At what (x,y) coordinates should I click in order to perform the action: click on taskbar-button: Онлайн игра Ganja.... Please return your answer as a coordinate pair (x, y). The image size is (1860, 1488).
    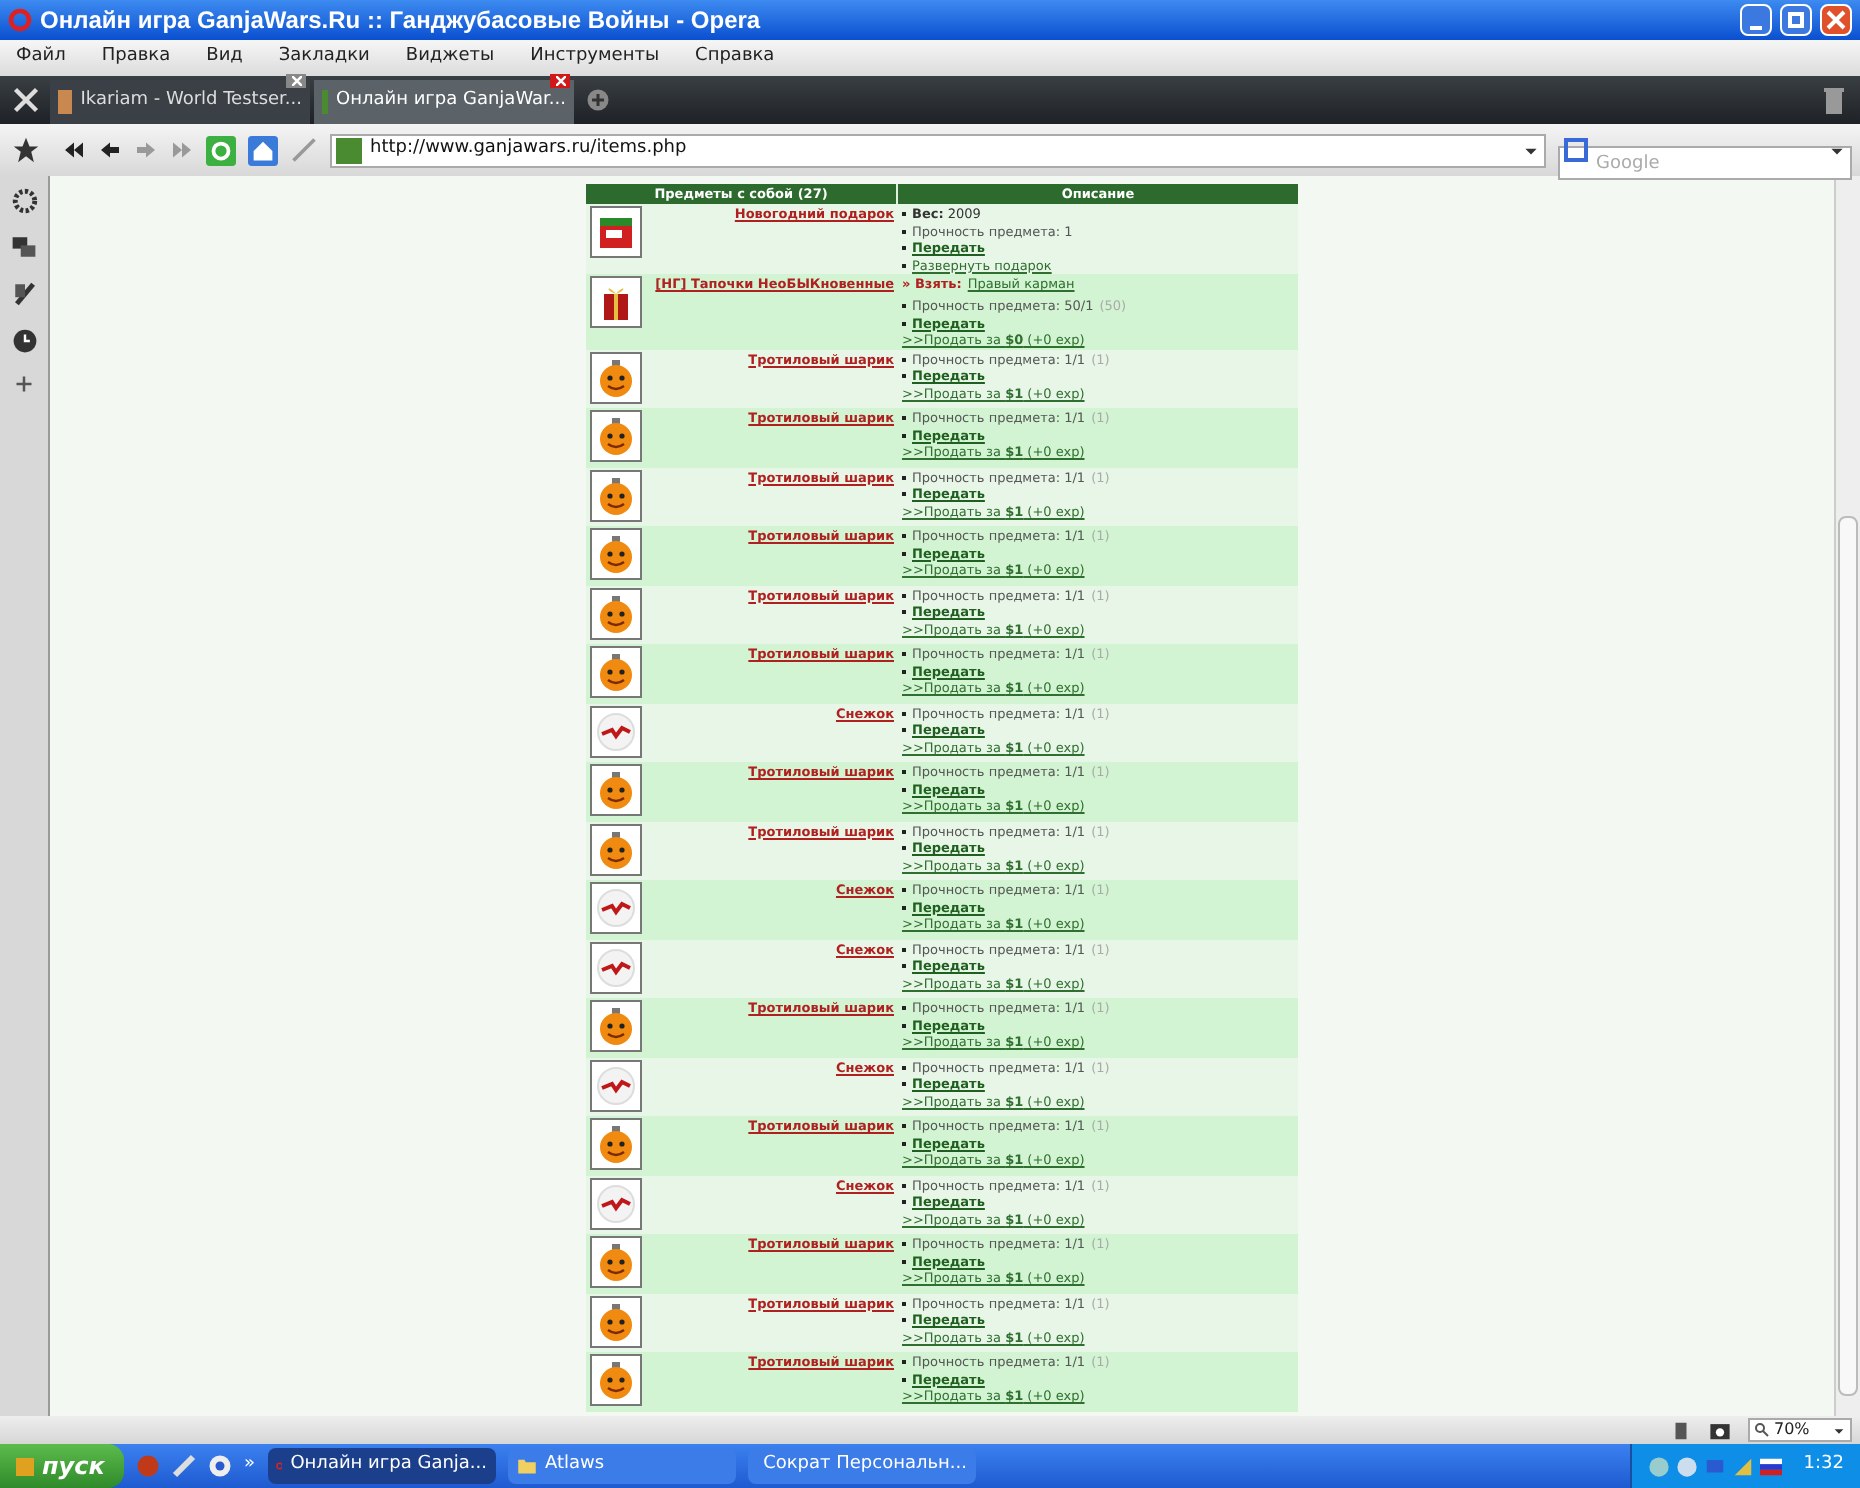
    Looking at the image, I should click on (381, 1466).